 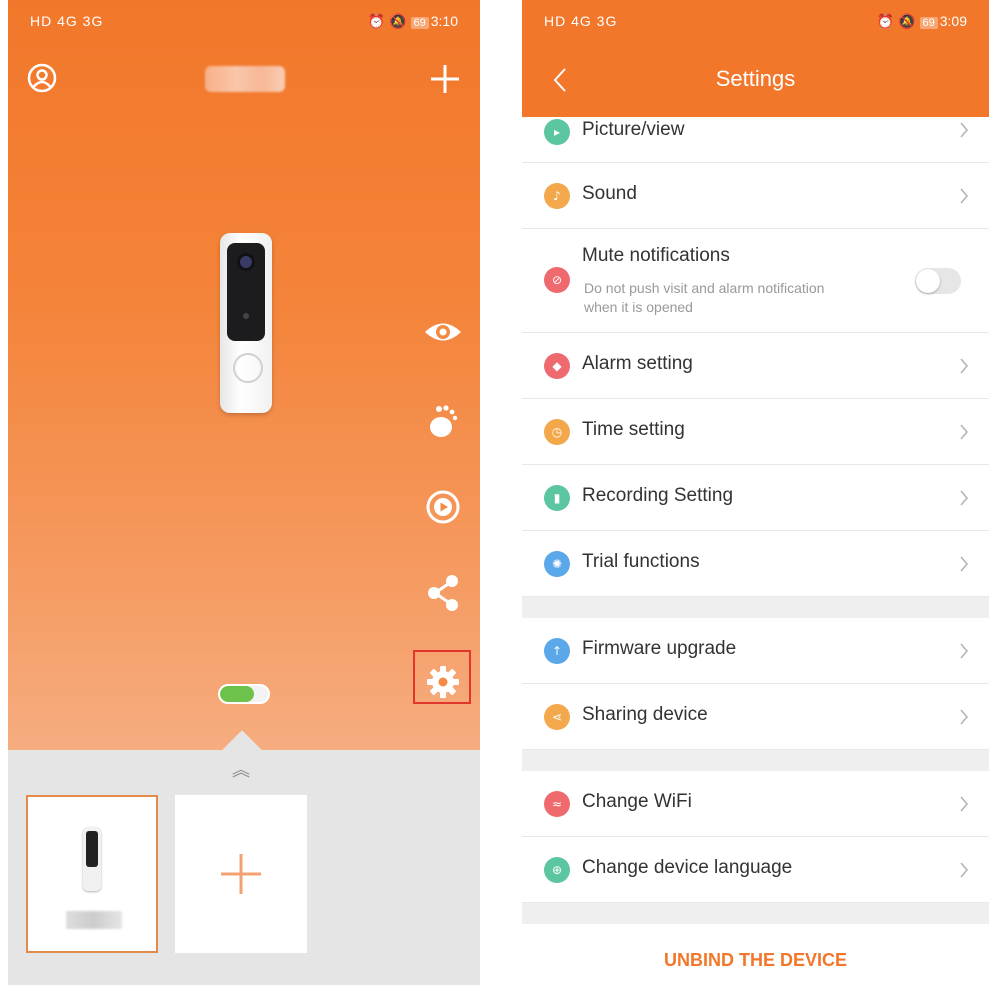 What do you see at coordinates (755, 58) in the screenshot?
I see `settings-header: HD 4G 3G ⏰ 🔕 69 3:09 Settings` at bounding box center [755, 58].